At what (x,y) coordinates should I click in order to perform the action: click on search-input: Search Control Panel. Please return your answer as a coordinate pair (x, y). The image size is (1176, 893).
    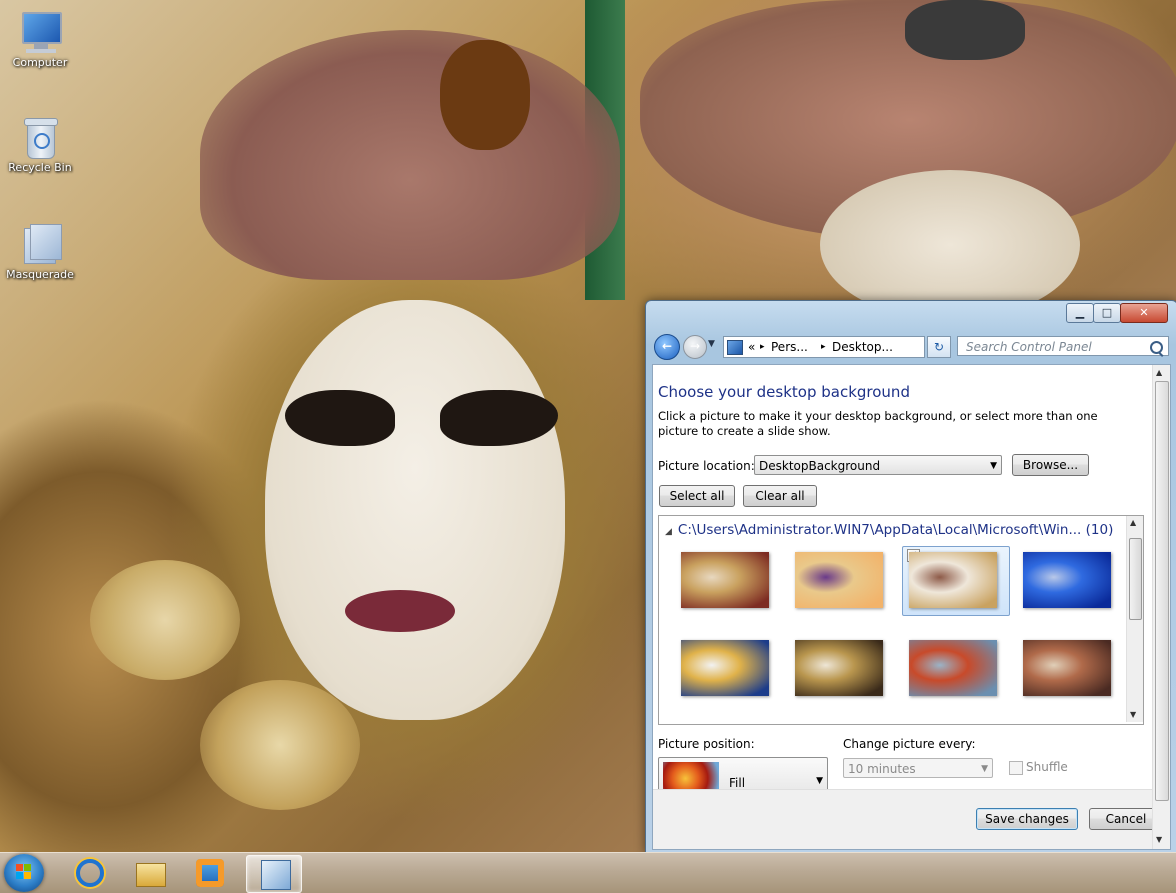
    Looking at the image, I should click on (1063, 346).